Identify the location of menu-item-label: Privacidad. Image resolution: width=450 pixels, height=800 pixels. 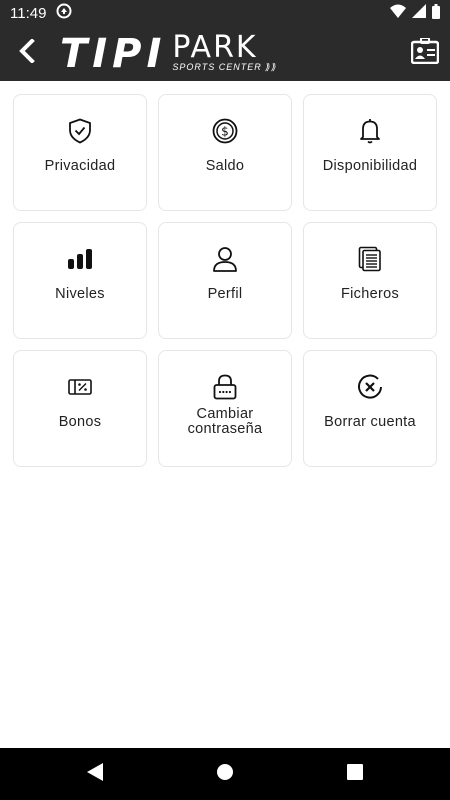
(80, 166).